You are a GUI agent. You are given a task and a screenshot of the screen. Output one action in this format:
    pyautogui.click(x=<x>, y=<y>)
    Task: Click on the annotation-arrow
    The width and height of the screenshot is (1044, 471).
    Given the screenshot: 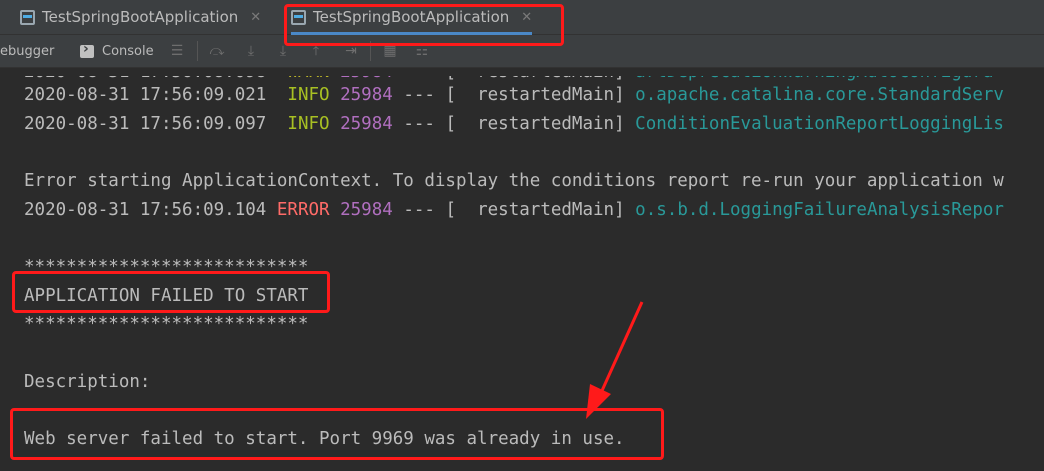 What is the action you would take?
    pyautogui.click(x=615, y=360)
    